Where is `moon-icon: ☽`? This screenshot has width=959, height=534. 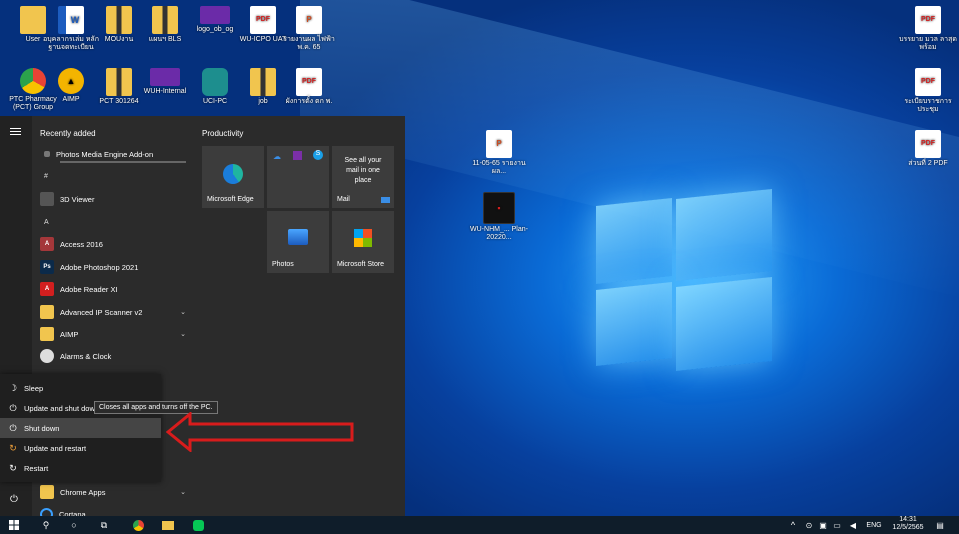 moon-icon: ☽ is located at coordinates (13, 387).